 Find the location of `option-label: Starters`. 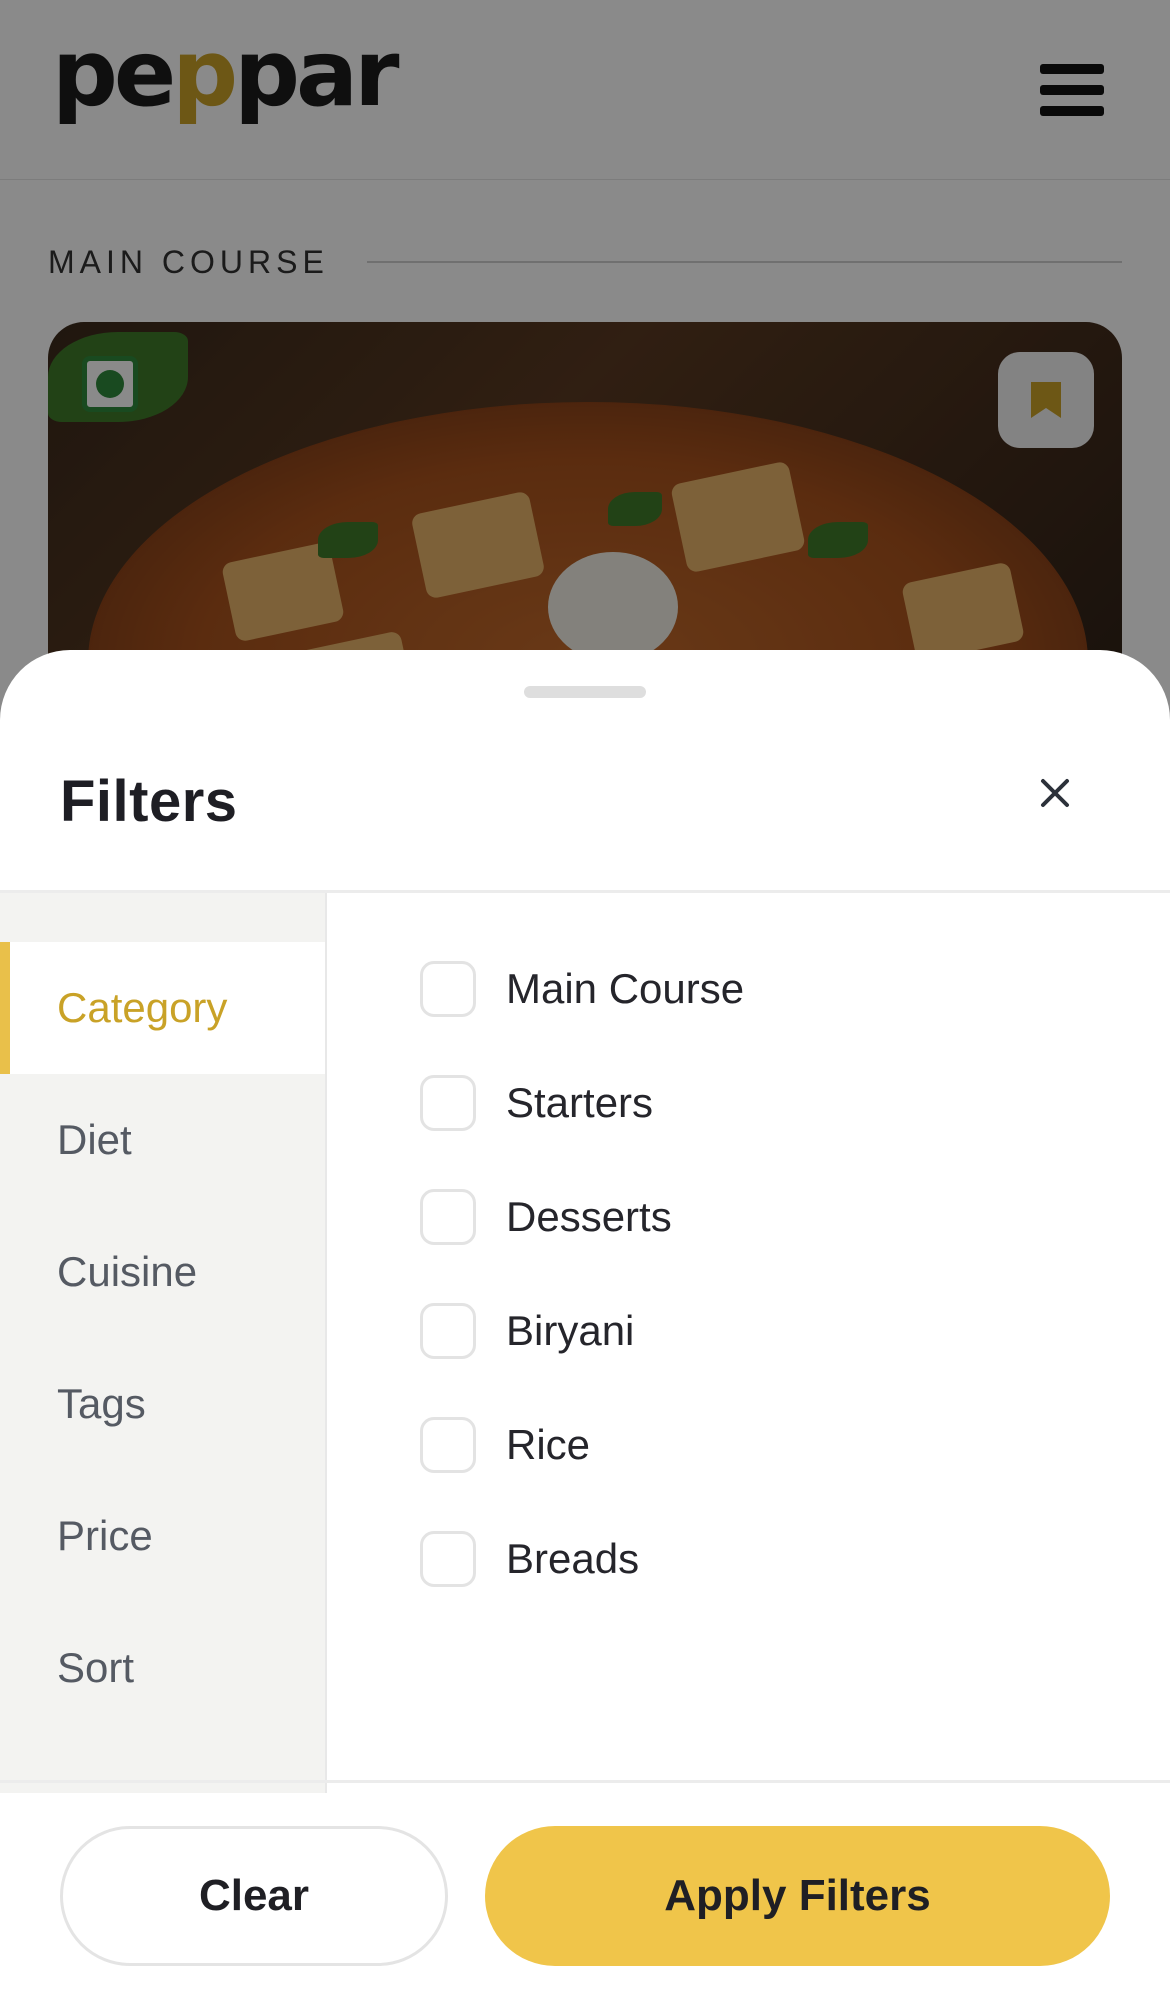

option-label: Starters is located at coordinates (580, 1102).